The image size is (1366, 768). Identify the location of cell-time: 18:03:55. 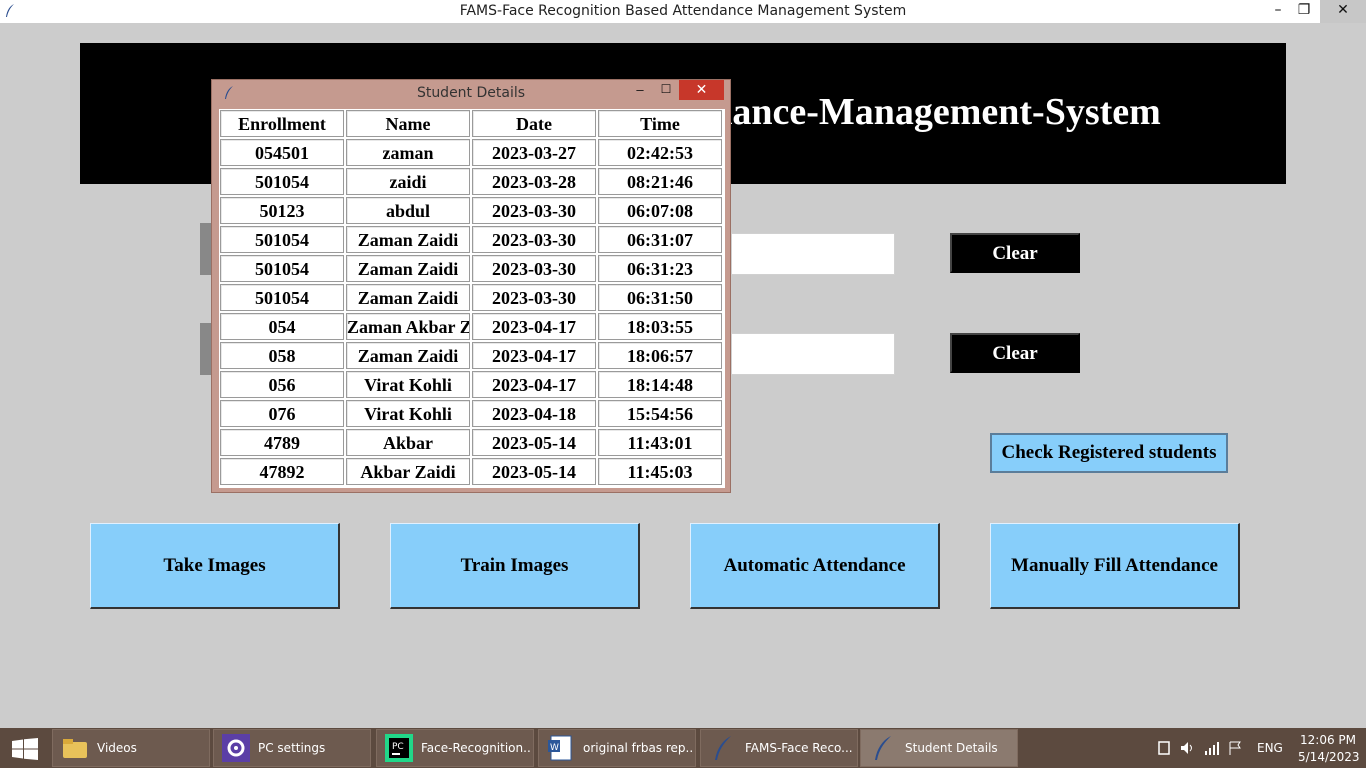
(660, 326).